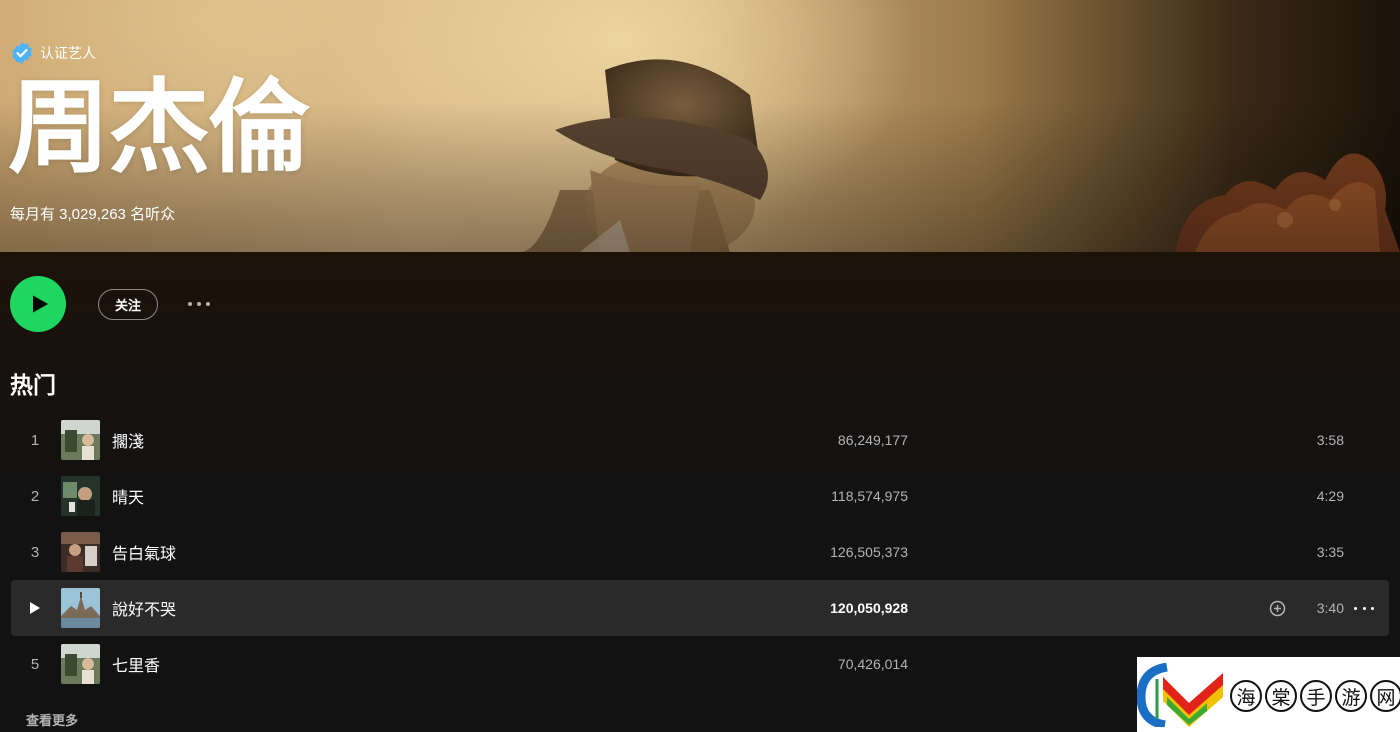 The height and width of the screenshot is (732, 1400). Describe the element at coordinates (1351, 696) in the screenshot. I see `watermark-char: 游` at that location.